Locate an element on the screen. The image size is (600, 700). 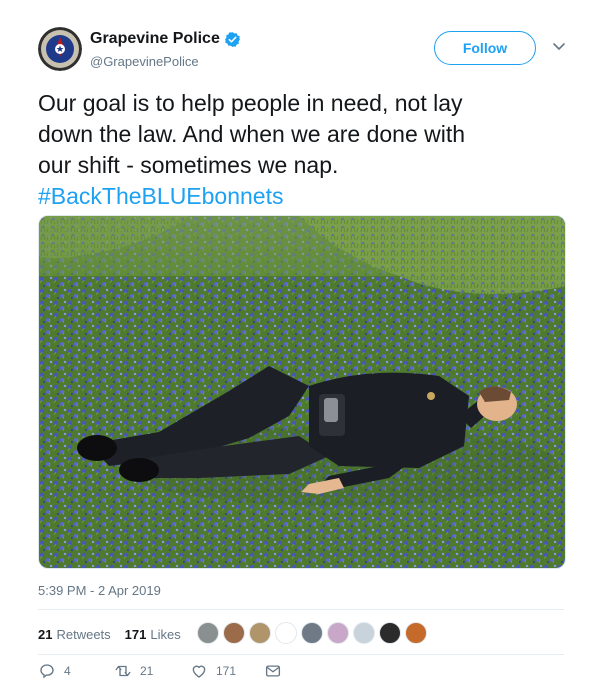
direct-message-button is located at coordinates (277, 671).